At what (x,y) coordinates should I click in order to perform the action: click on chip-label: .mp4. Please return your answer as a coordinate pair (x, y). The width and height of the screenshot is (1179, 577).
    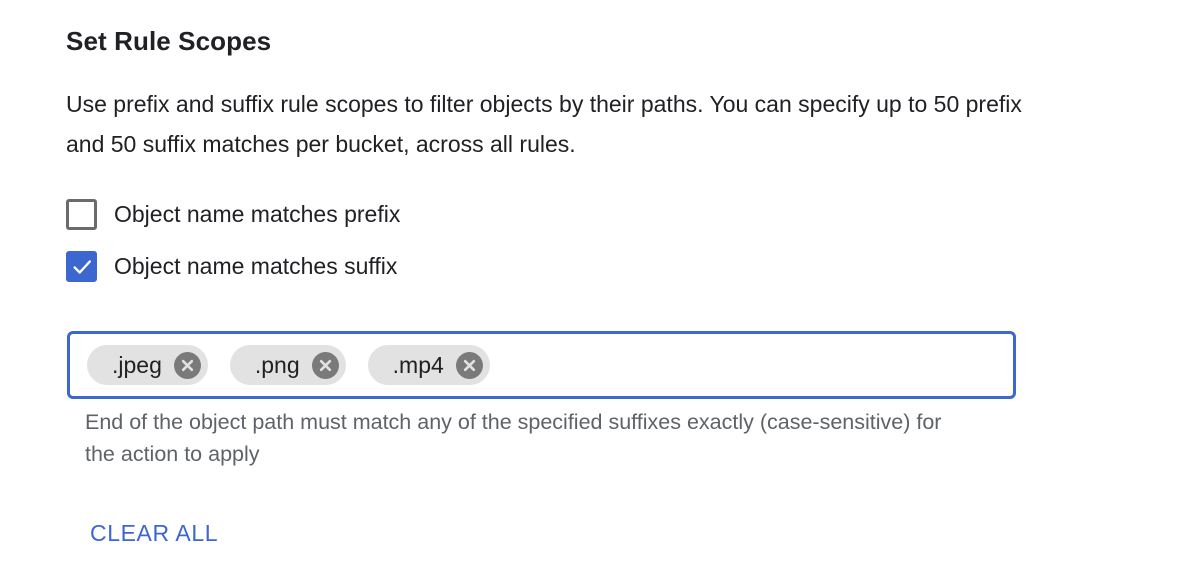
    Looking at the image, I should click on (418, 364).